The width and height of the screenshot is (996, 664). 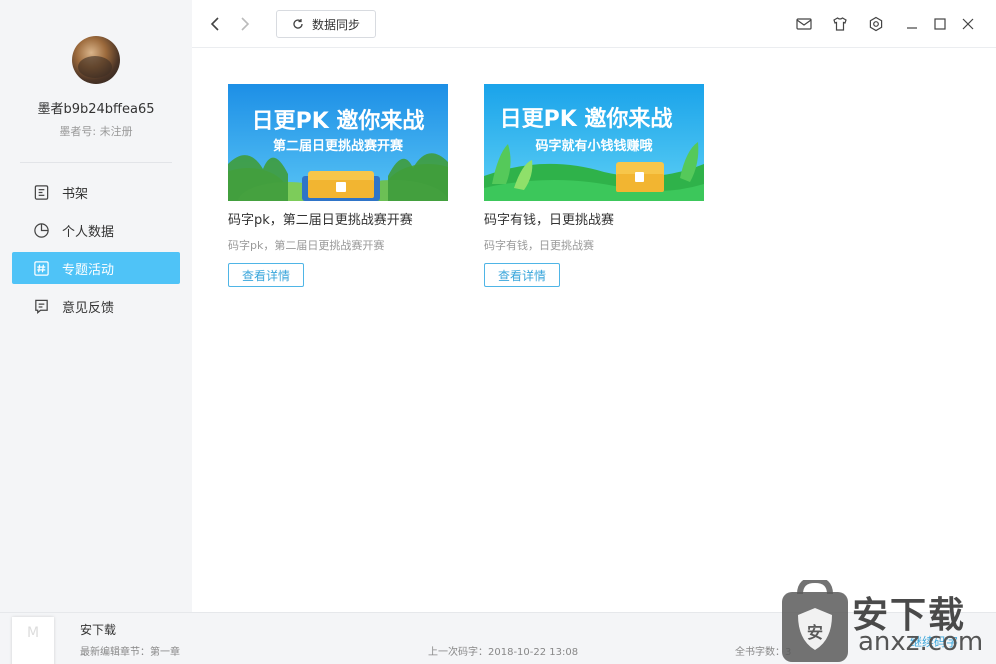 I want to click on back-button, so click(x=216, y=24).